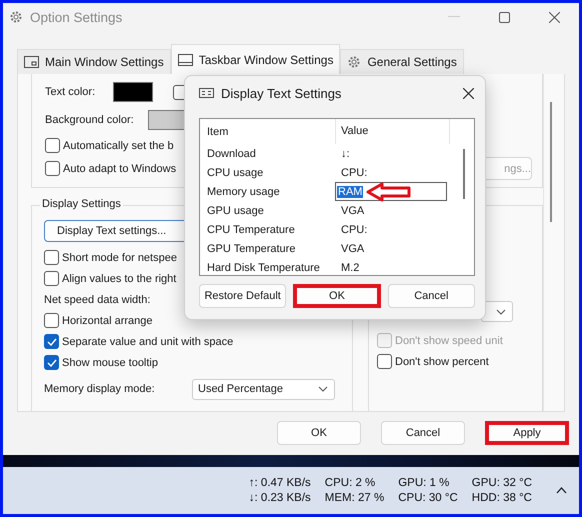 This screenshot has width=582, height=517. Describe the element at coordinates (232, 154) in the screenshot. I see `table-cell-text: Download` at that location.